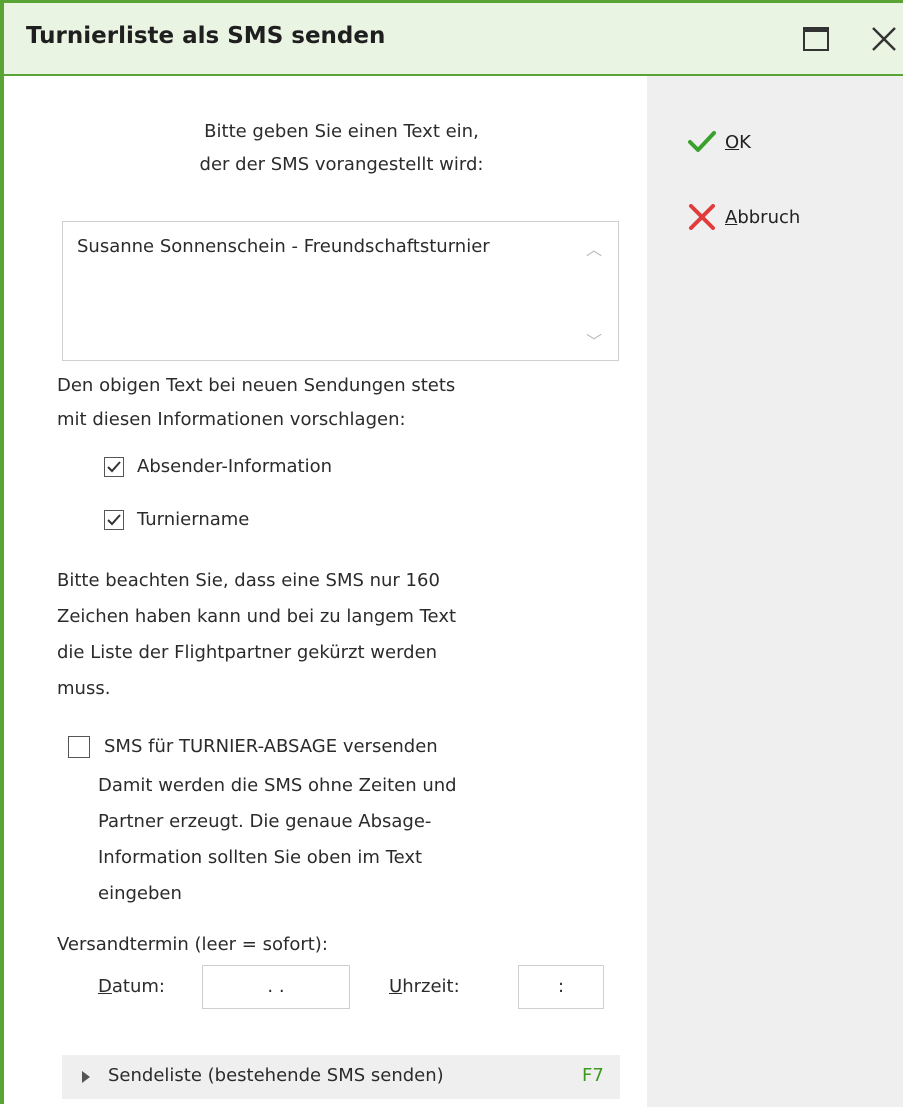  What do you see at coordinates (594, 340) in the screenshot?
I see `scroll-down-icon: ﹀` at bounding box center [594, 340].